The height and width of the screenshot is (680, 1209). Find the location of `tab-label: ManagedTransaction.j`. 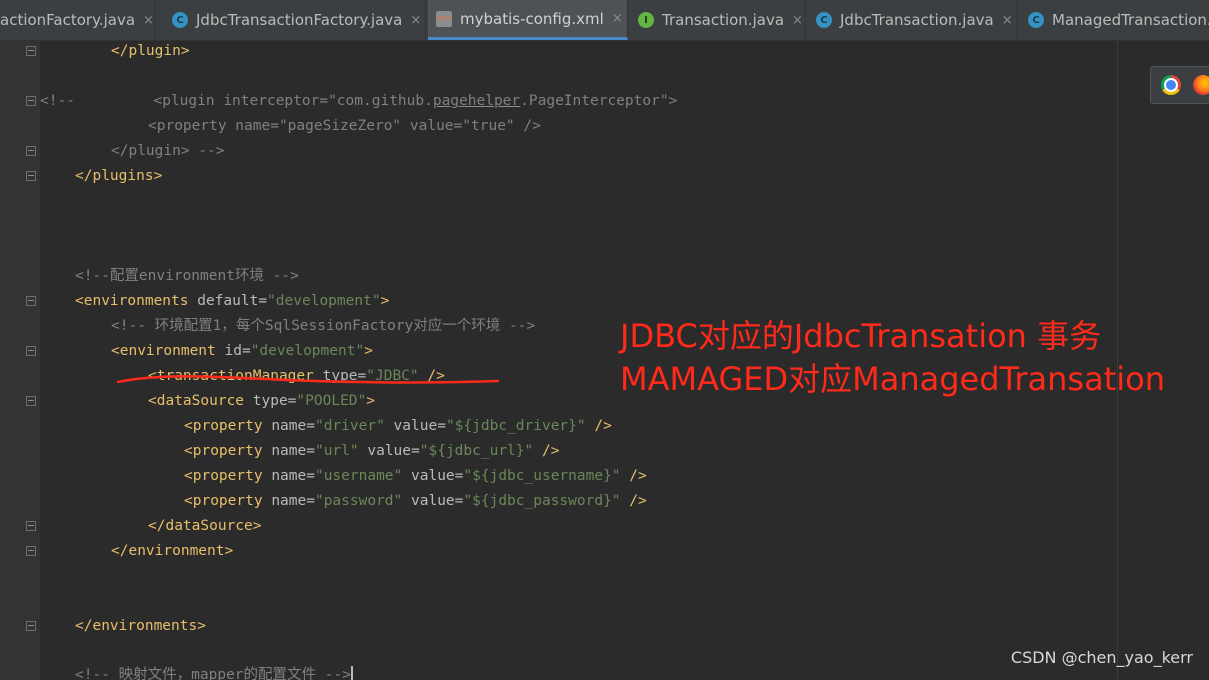

tab-label: ManagedTransaction.j is located at coordinates (1130, 20).